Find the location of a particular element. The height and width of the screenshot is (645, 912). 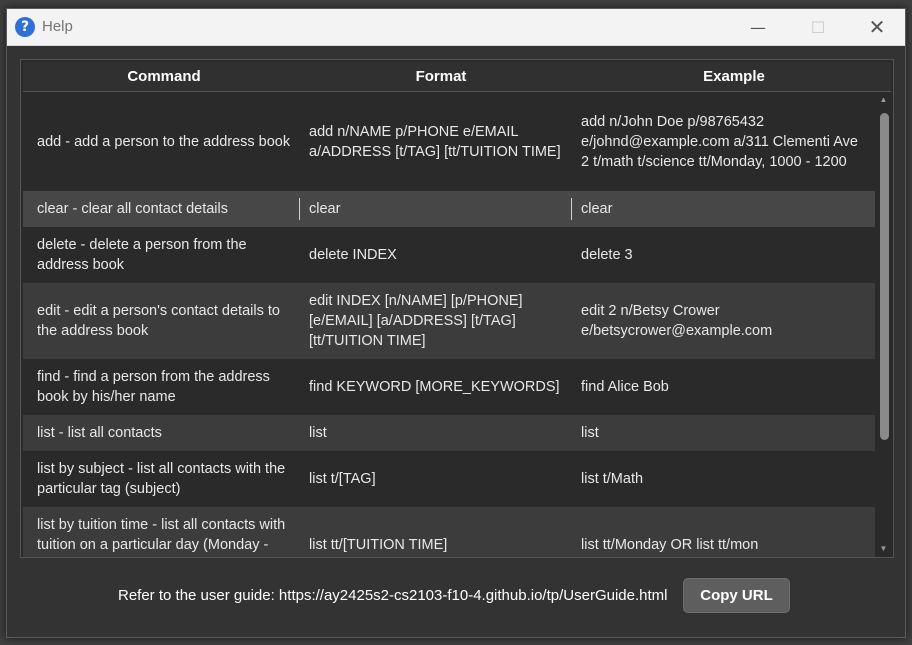

table-header: Command Format Example is located at coordinates (457, 77).